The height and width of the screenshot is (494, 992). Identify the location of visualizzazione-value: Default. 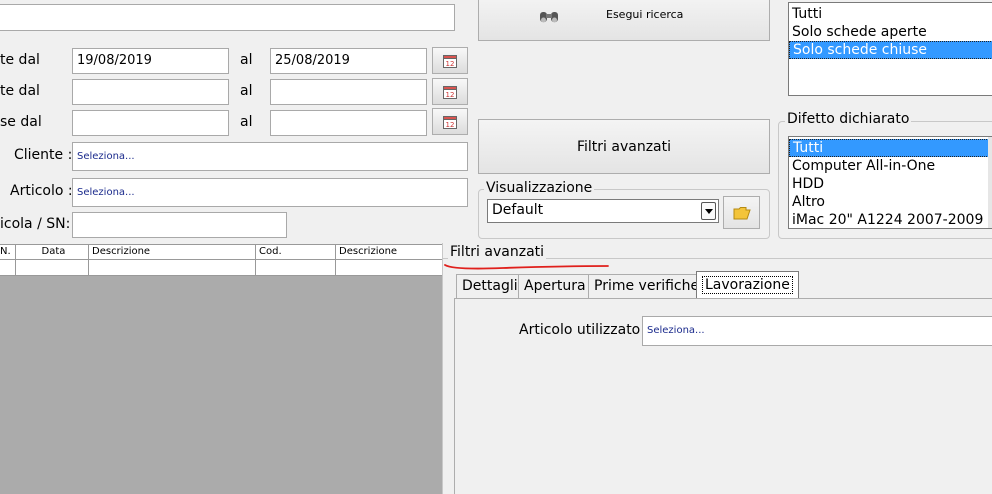
(518, 210).